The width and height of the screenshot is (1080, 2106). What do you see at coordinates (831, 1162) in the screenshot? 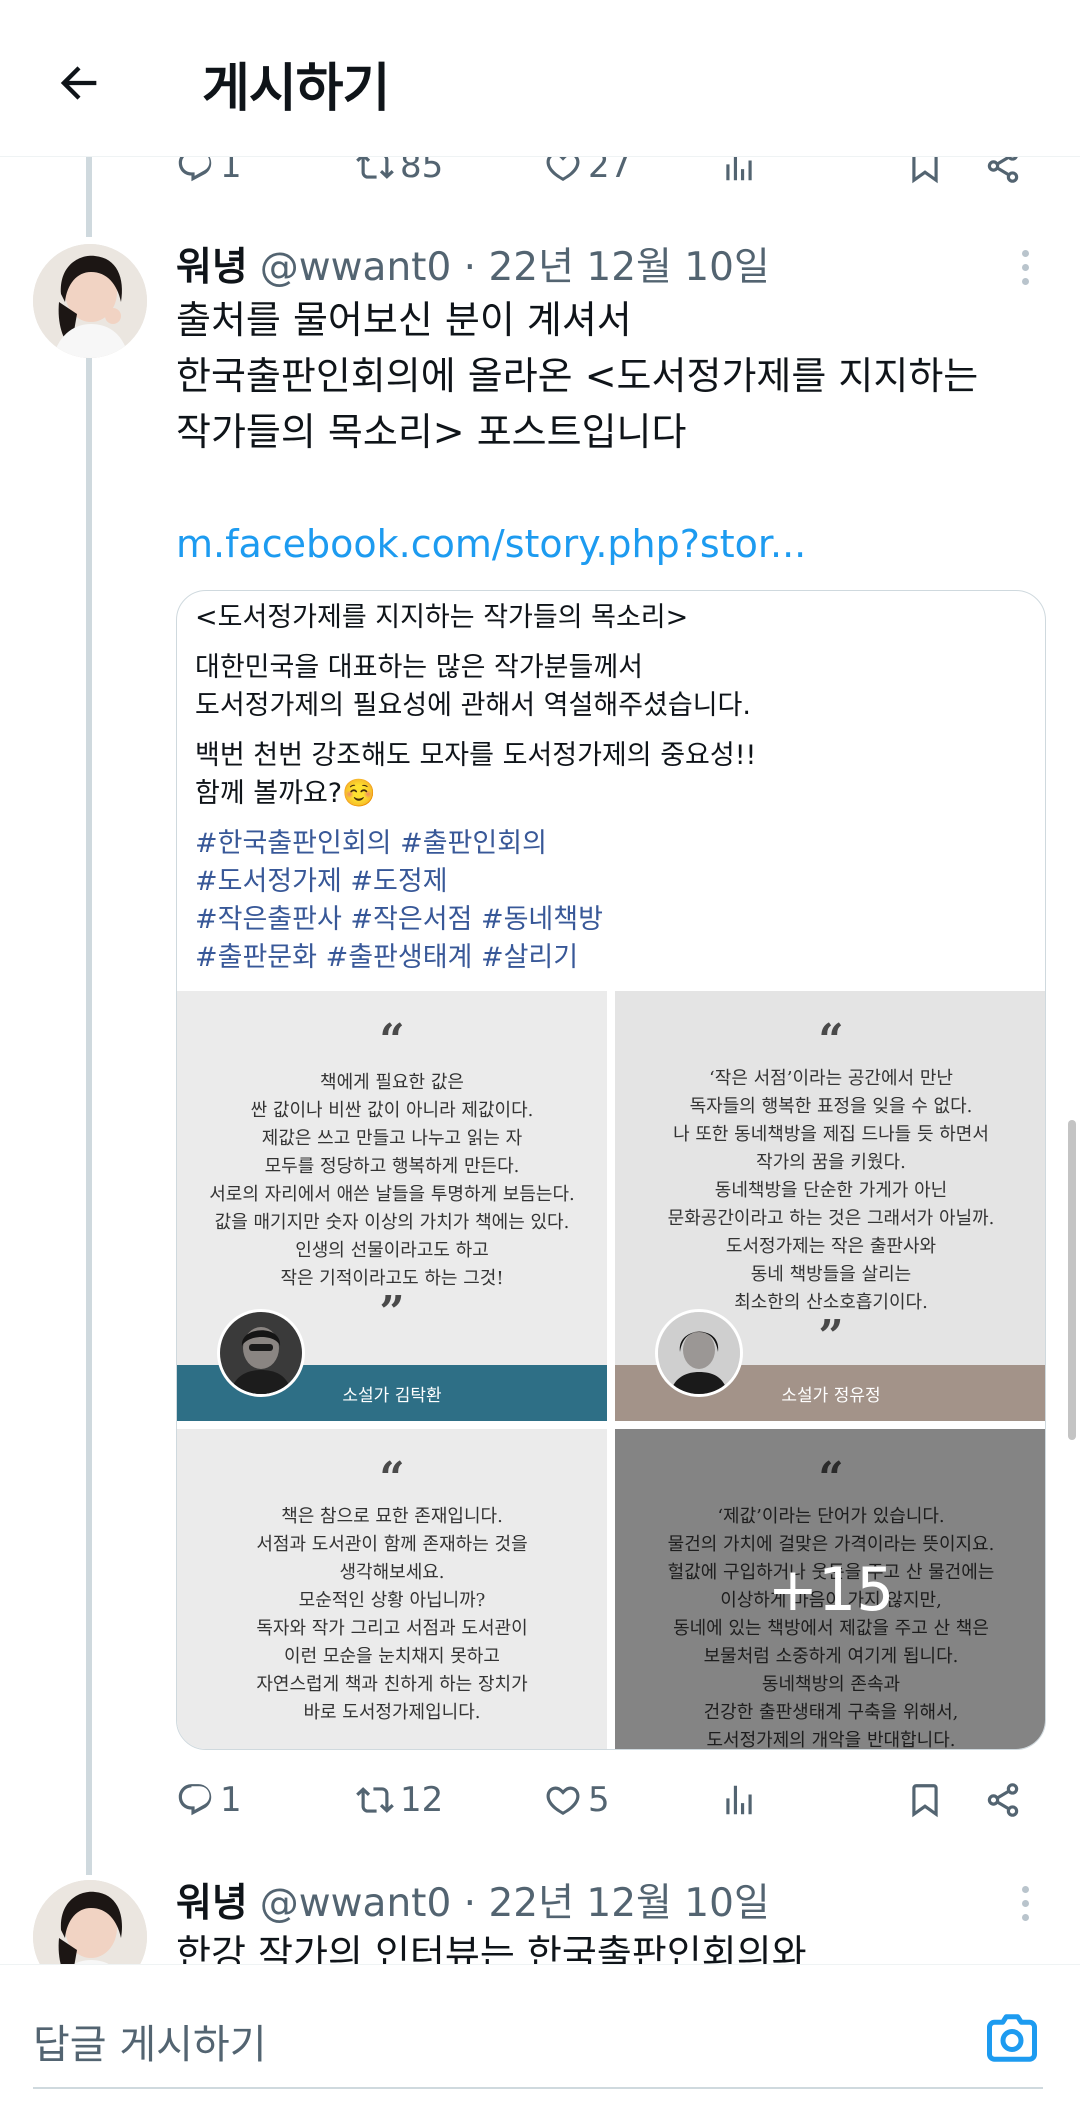
I see `quote-line: 작가의 꿈을 키웠다.` at bounding box center [831, 1162].